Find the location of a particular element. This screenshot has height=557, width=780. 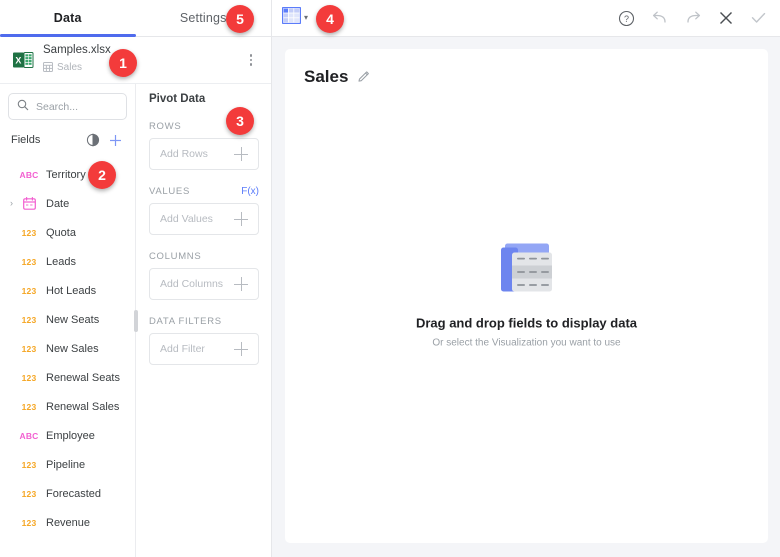

pivot-section-label: ROWS is located at coordinates (165, 126).